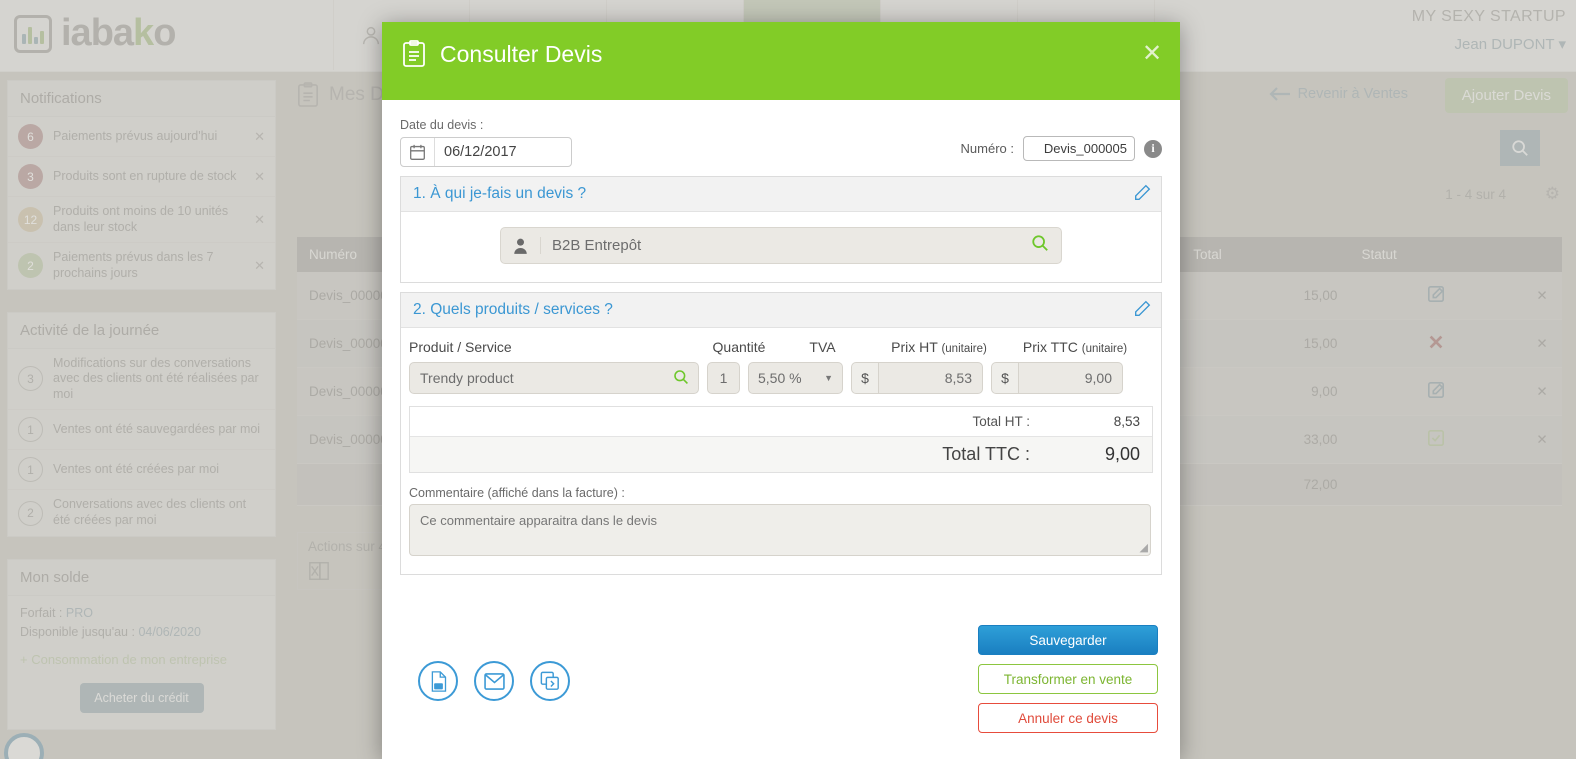 The image size is (1576, 759). What do you see at coordinates (170, 631) in the screenshot?
I see `until-value: 04/06/2020` at bounding box center [170, 631].